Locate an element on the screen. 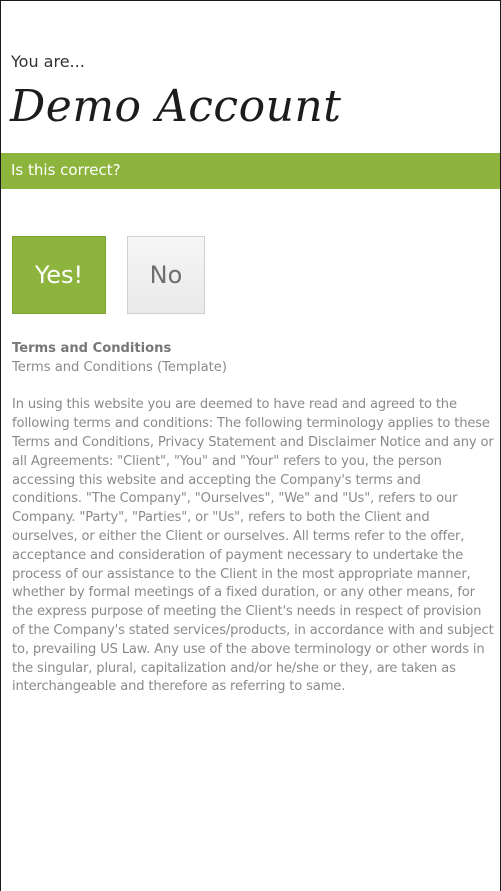 This screenshot has height=891, width=501. confirmation-question: Is this correct? is located at coordinates (66, 170).